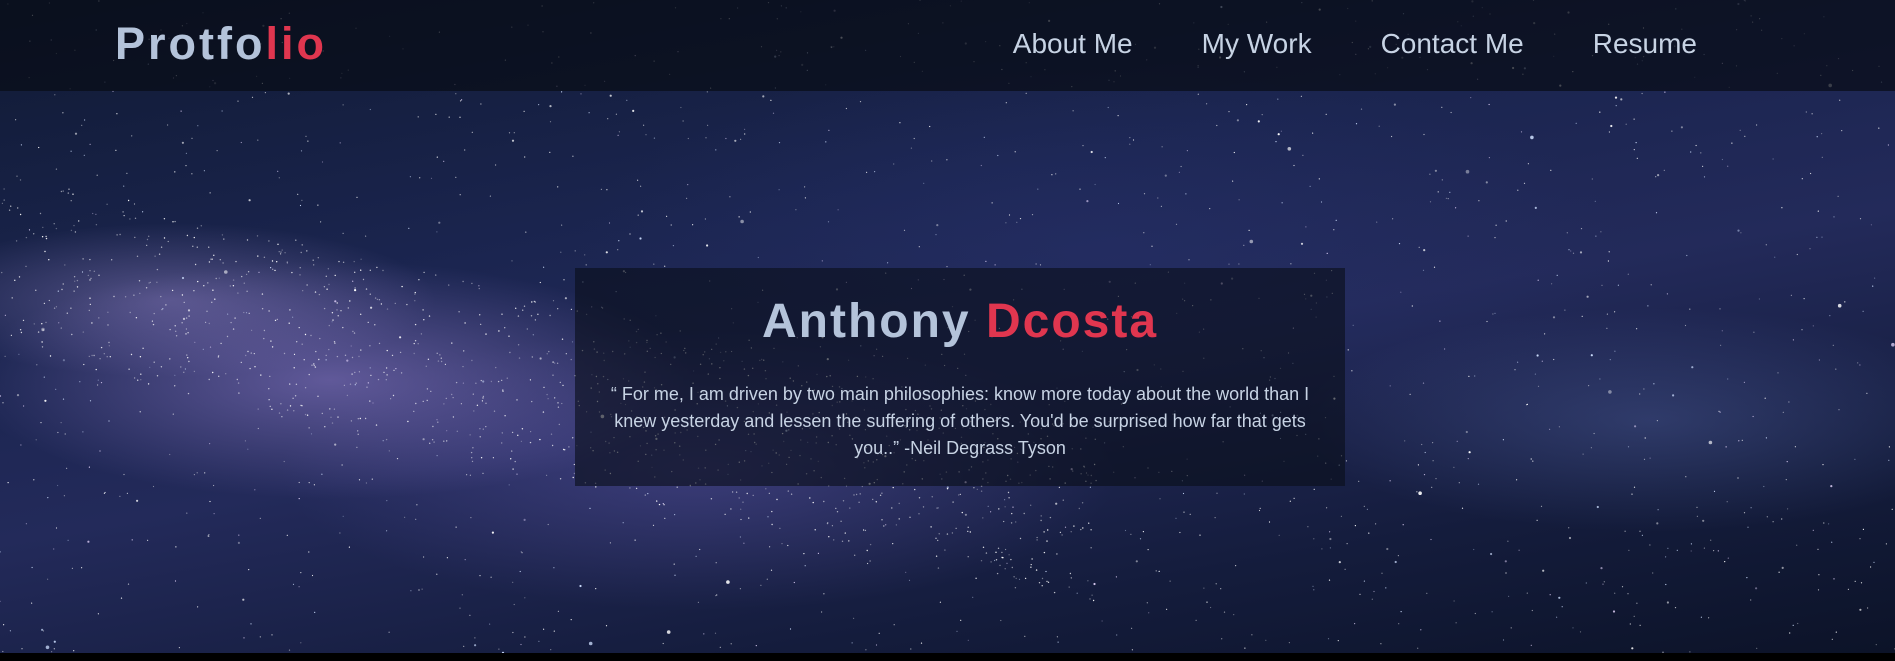 This screenshot has height=661, width=1895. What do you see at coordinates (866, 321) in the screenshot?
I see `first-name: Anthony` at bounding box center [866, 321].